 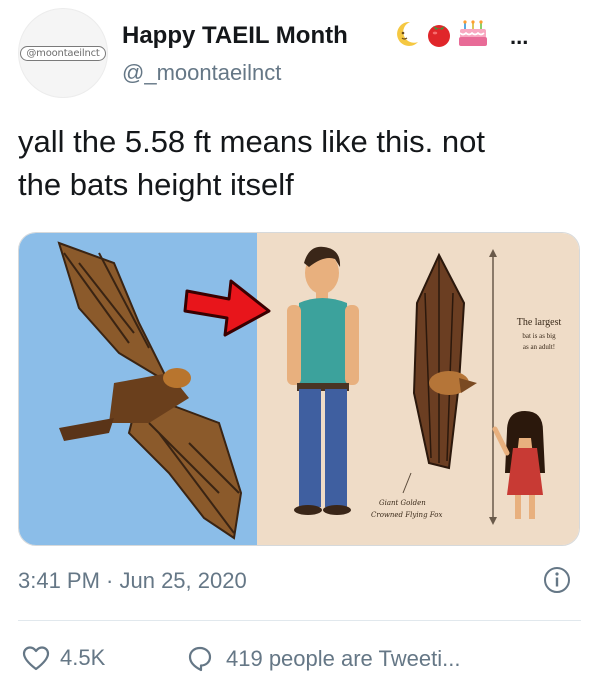 I want to click on like-button: 4.5K, so click(x=63, y=658).